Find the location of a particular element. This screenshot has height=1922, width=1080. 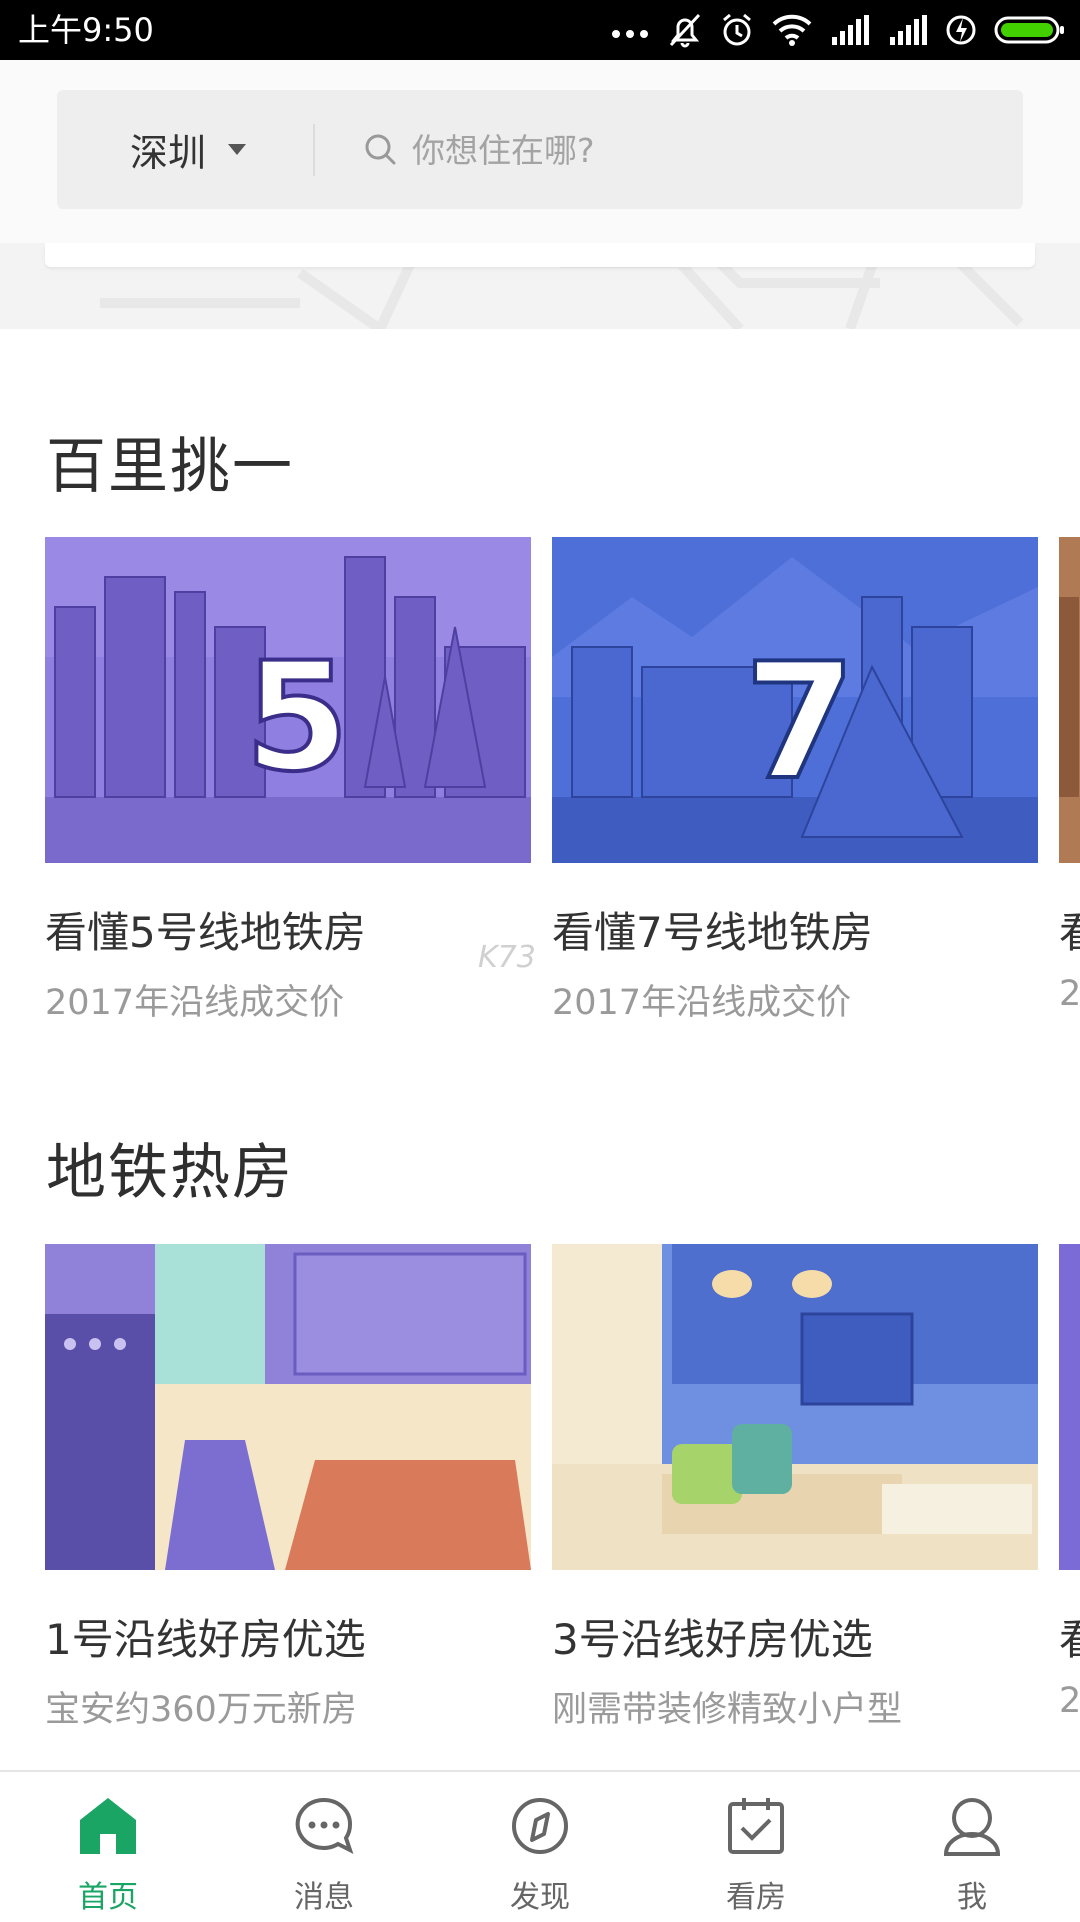

status-icons is located at coordinates (838, 30).